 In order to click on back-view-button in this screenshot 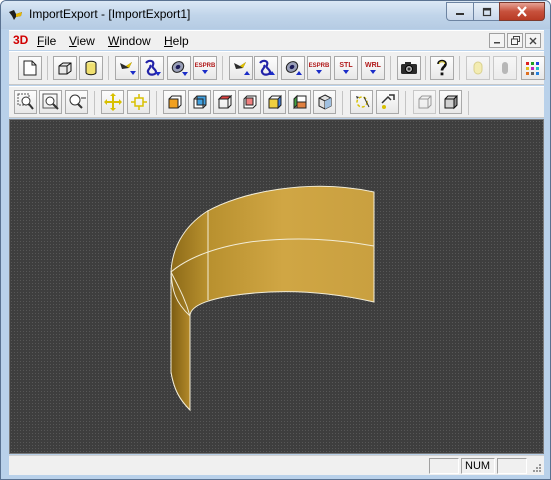, I will do `click(199, 102)`.